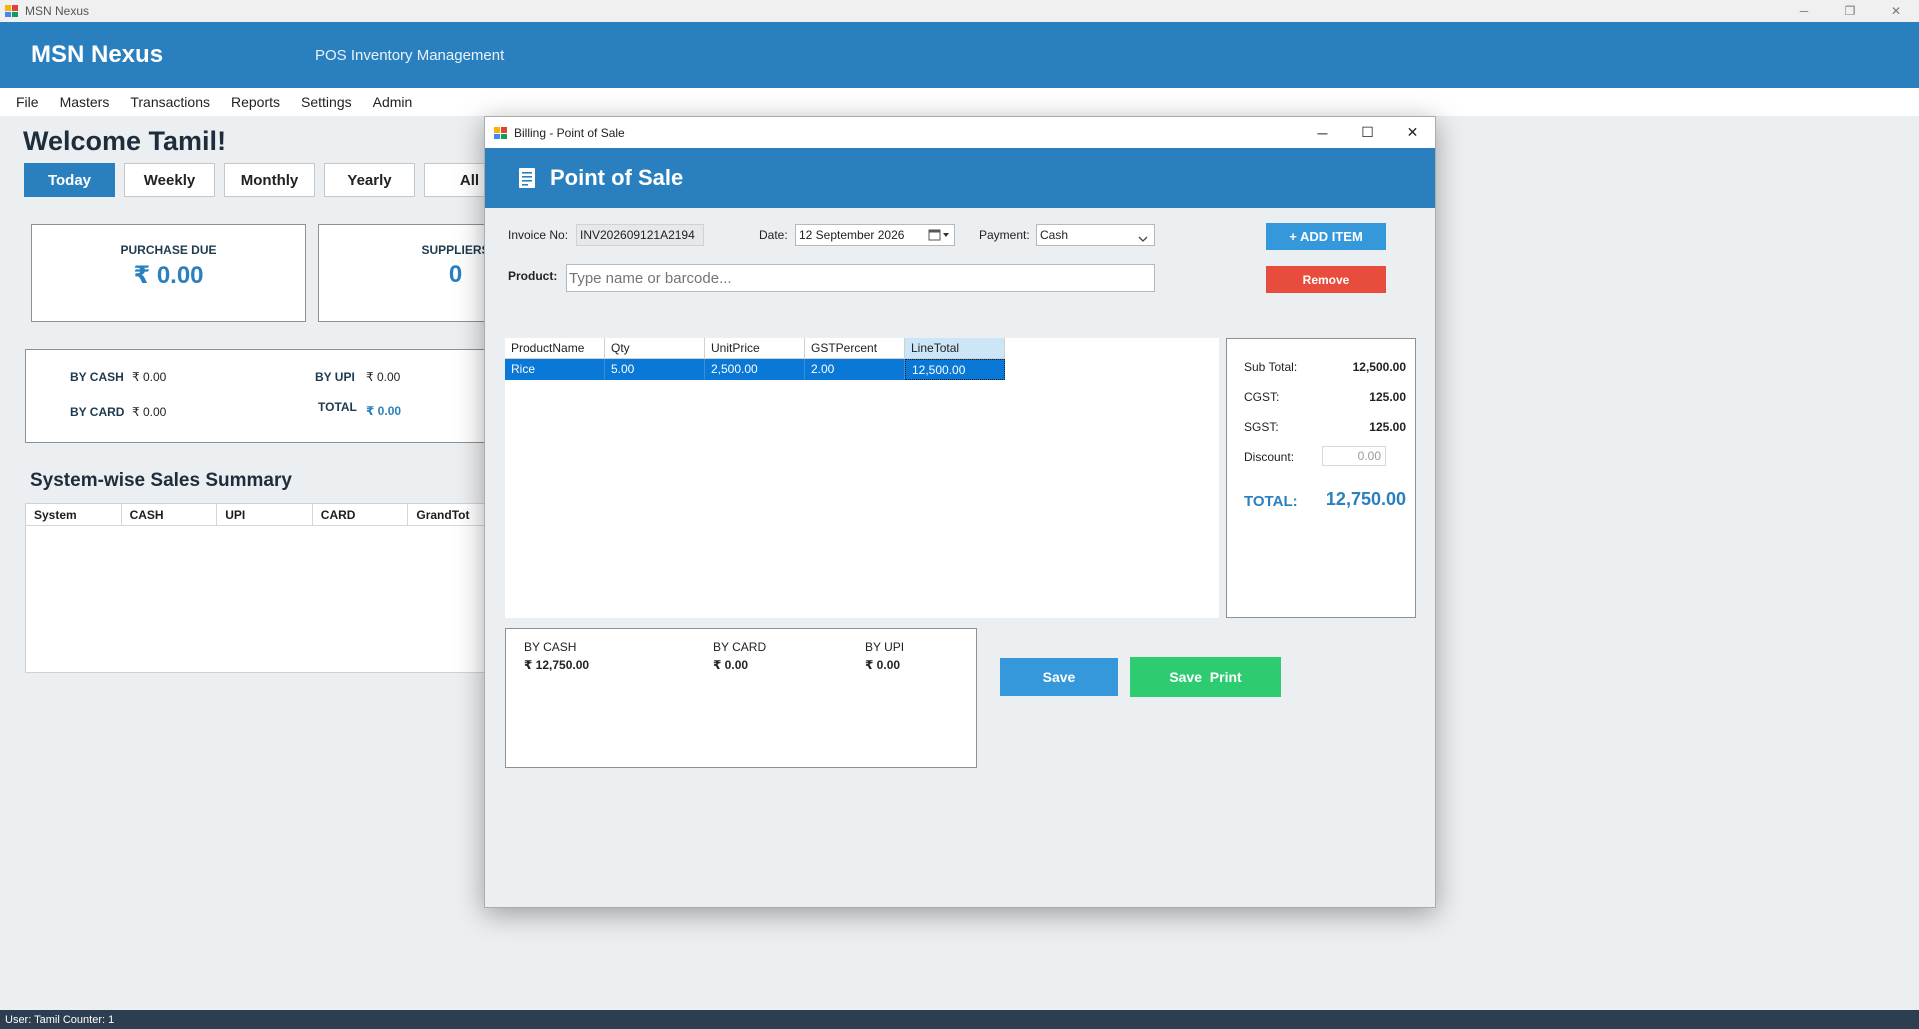 The width and height of the screenshot is (1919, 1029). What do you see at coordinates (1143, 240) in the screenshot?
I see `chevron-down-icon` at bounding box center [1143, 240].